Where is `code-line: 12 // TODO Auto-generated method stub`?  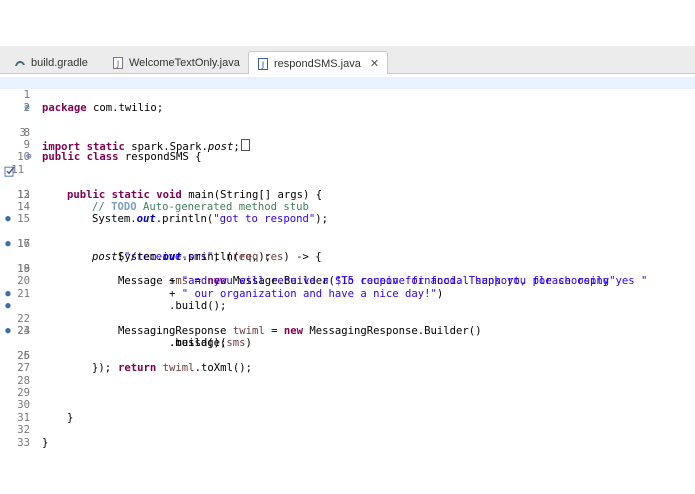
code-line: 12 // TODO Auto-generated method stub is located at coordinates (347, 188).